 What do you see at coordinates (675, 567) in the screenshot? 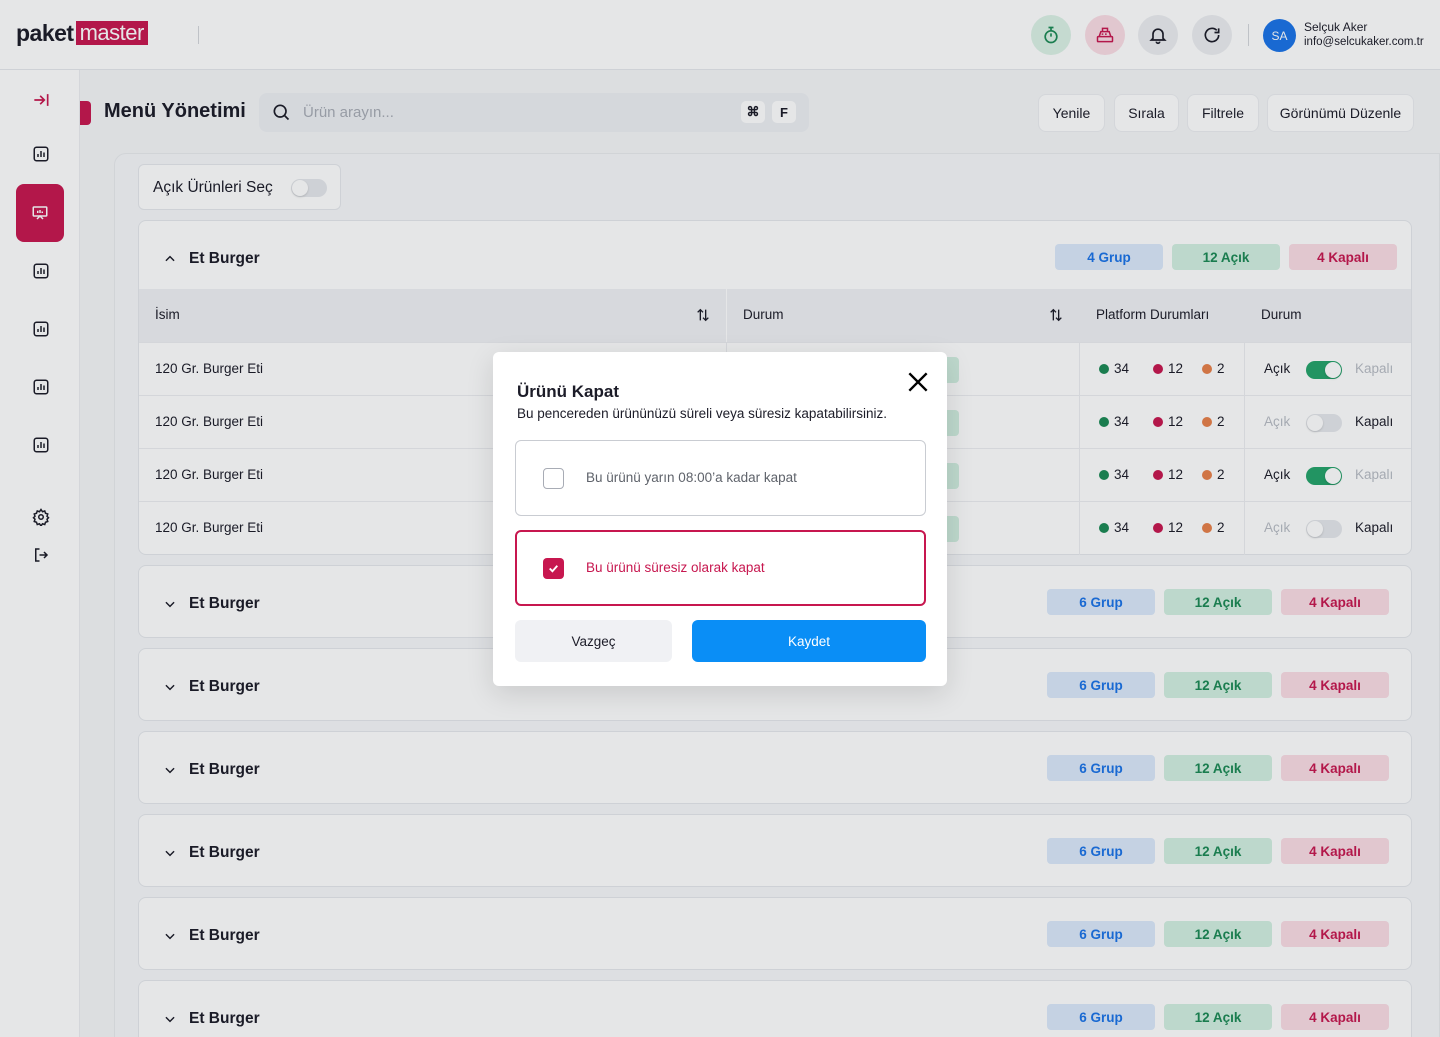
I see `close-indefinitely-label: Bu ürünü süresiz olarak kapat` at bounding box center [675, 567].